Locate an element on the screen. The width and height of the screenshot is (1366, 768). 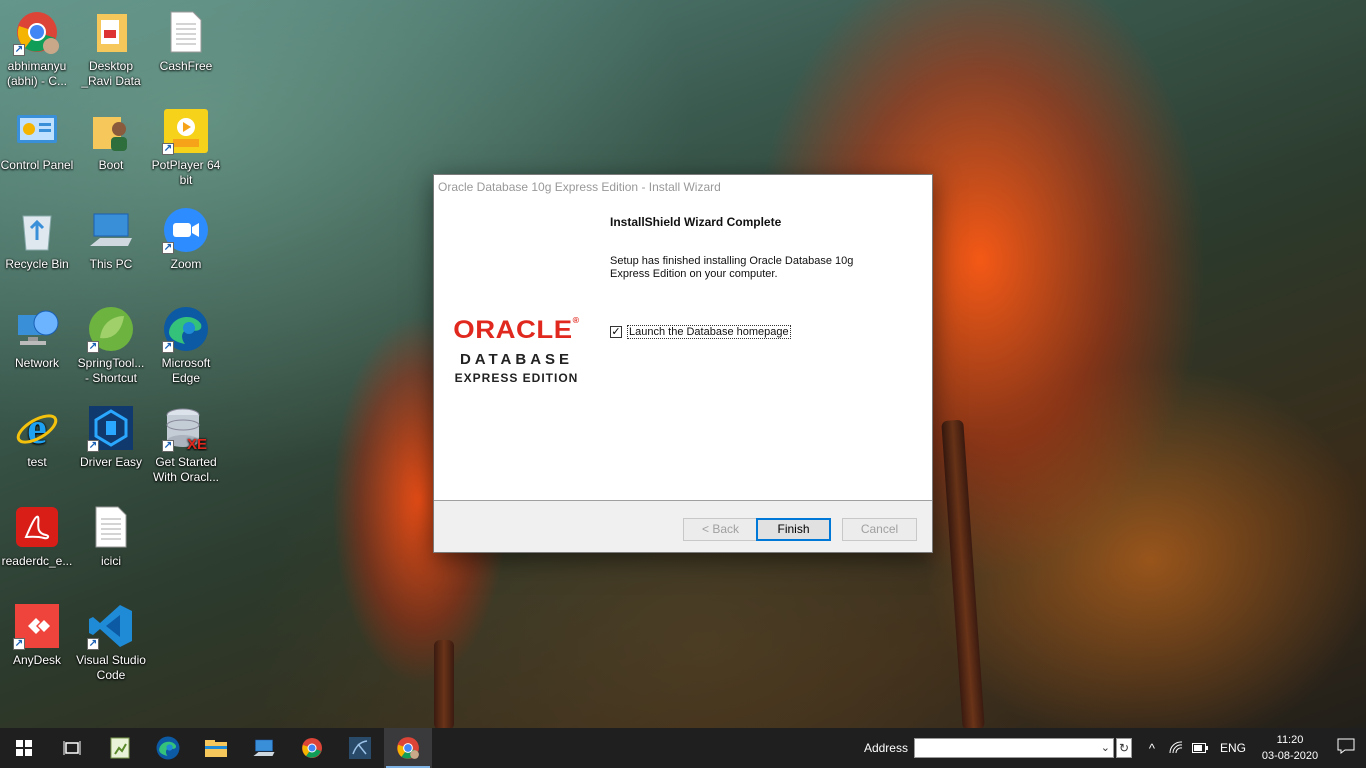
address-toolbar-label: Address is located at coordinates (885, 748).